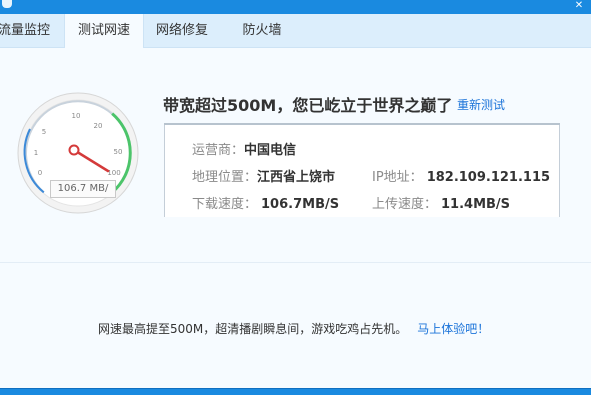  I want to click on download-row: 下载速度： 106.7MB/S, so click(265, 202).